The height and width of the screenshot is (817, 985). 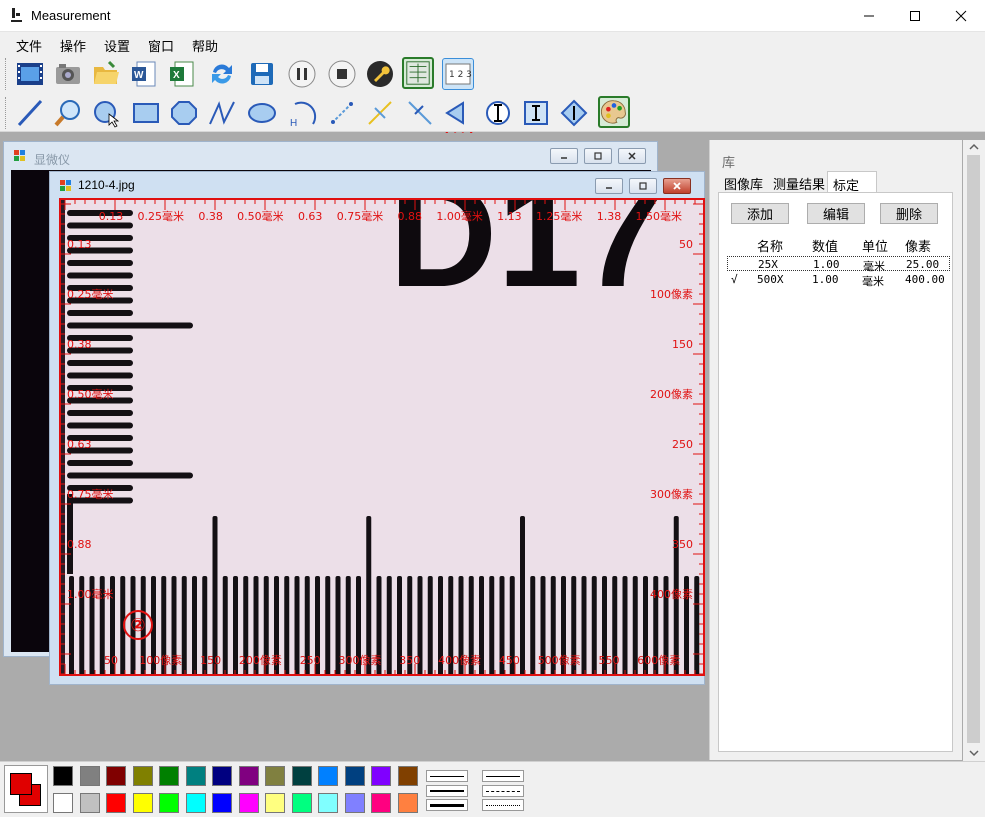 What do you see at coordinates (574, 113) in the screenshot?
I see `diamond-tool-button` at bounding box center [574, 113].